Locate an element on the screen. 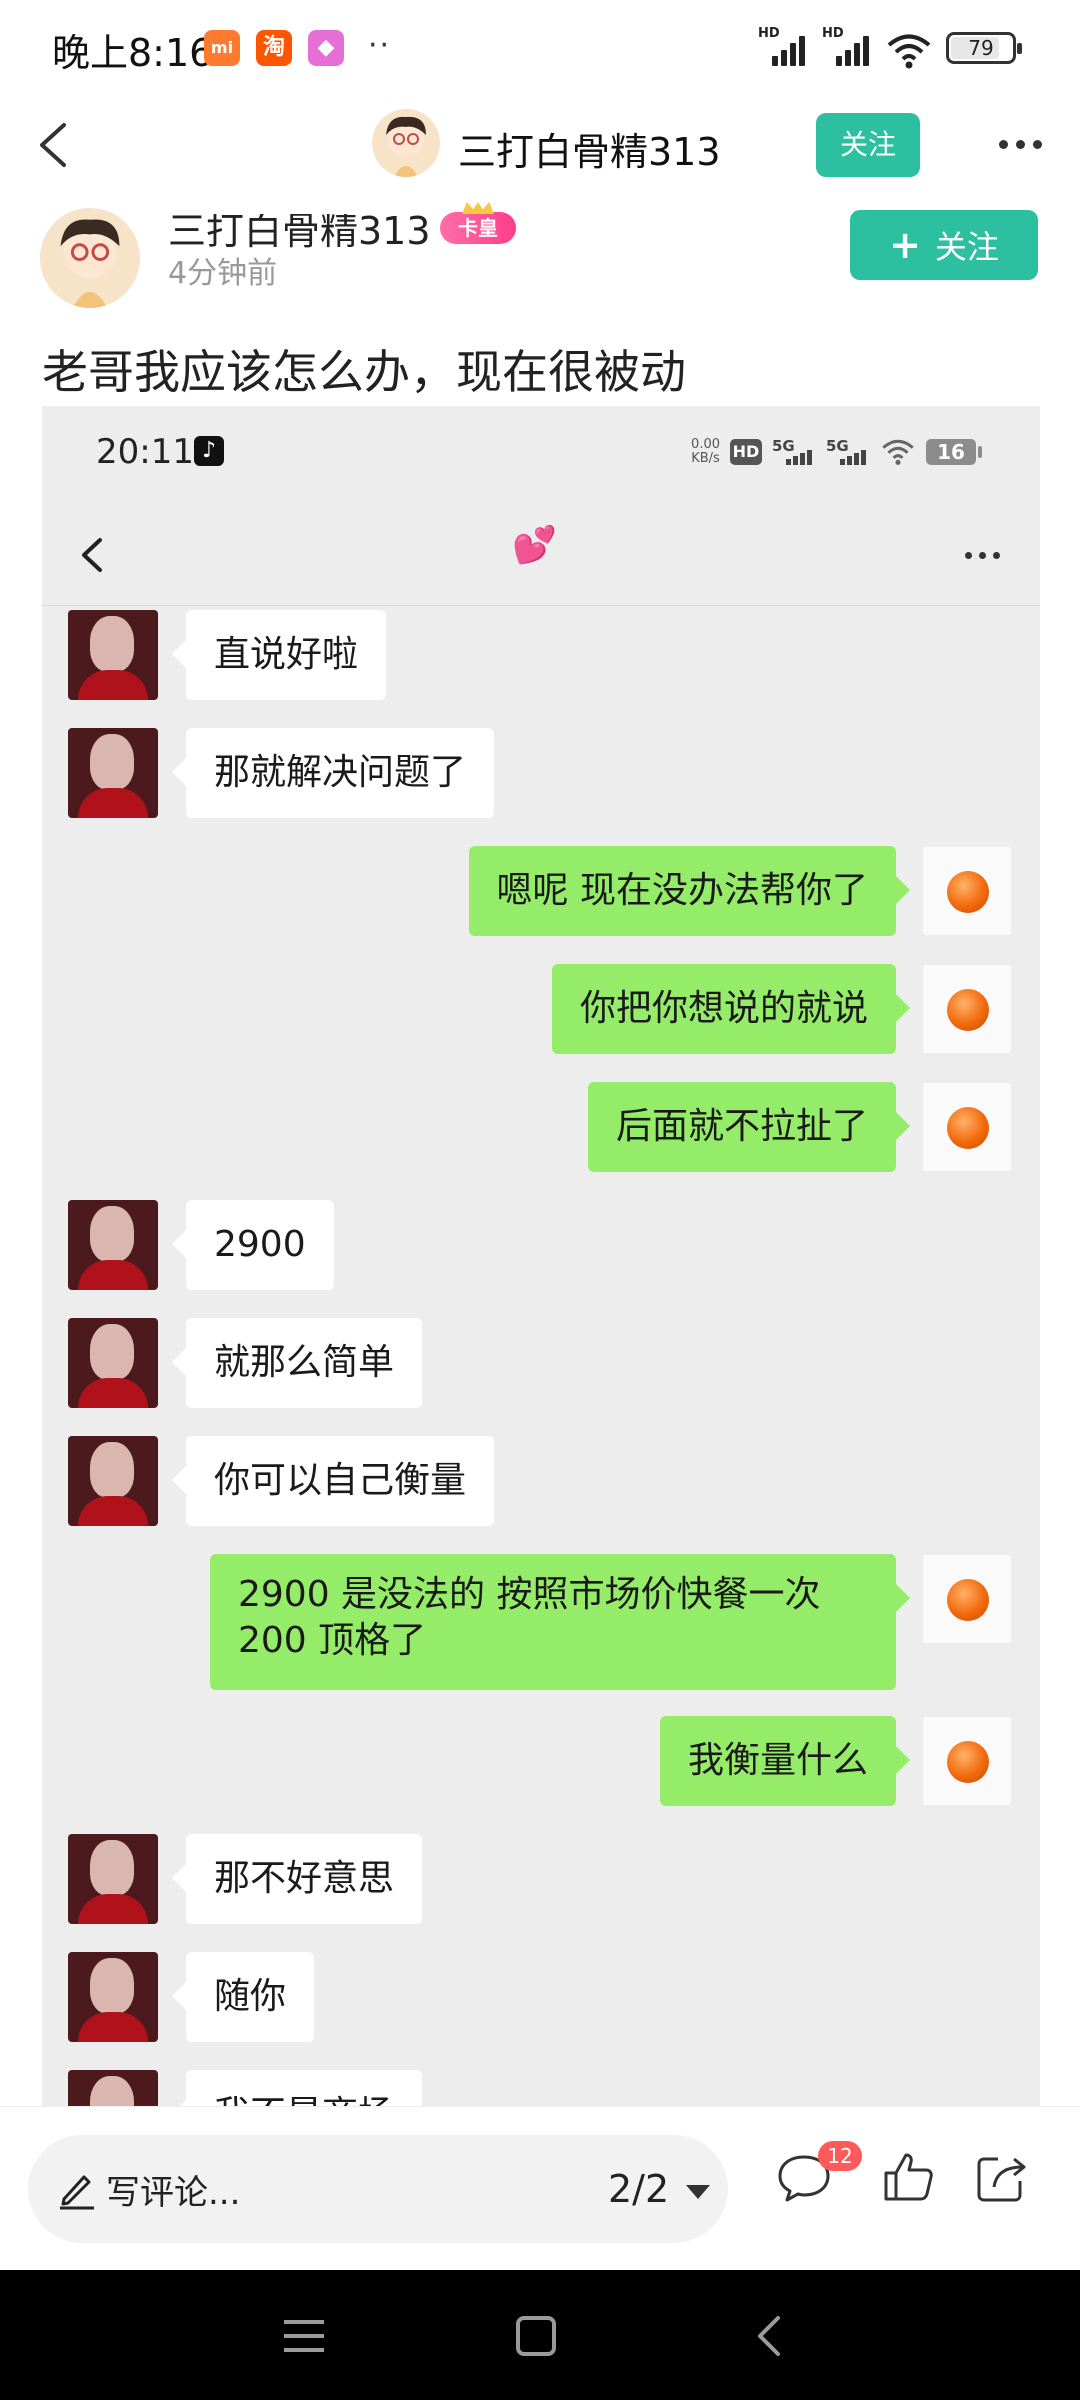 Image resolution: width=1080 pixels, height=2400 pixels. message-bubble: 我衡量什么 is located at coordinates (785, 1761).